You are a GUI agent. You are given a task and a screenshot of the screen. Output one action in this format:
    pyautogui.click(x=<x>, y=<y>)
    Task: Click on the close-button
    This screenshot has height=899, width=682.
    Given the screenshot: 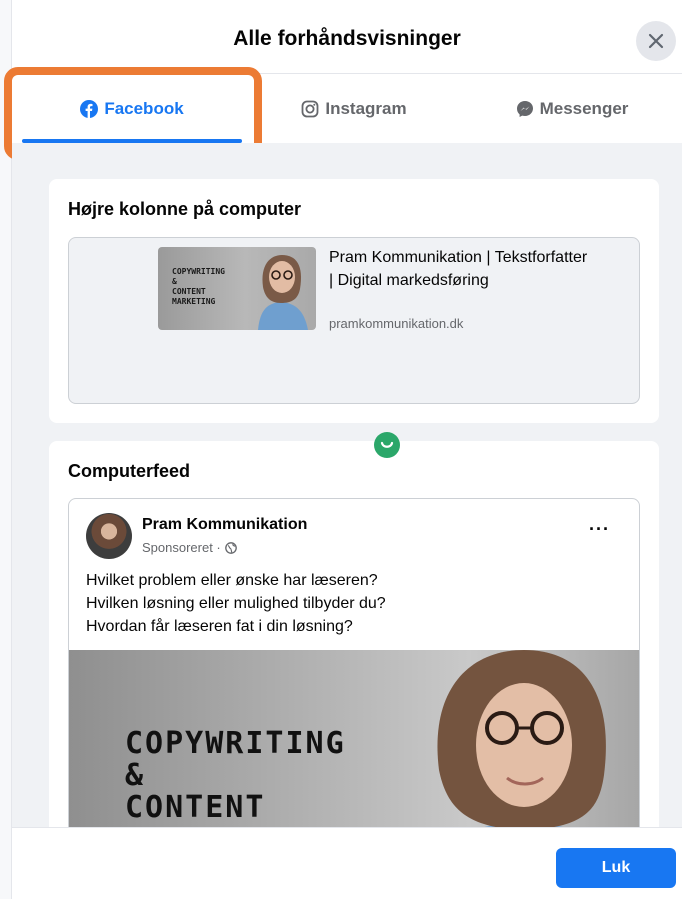 What is the action you would take?
    pyautogui.click(x=656, y=41)
    